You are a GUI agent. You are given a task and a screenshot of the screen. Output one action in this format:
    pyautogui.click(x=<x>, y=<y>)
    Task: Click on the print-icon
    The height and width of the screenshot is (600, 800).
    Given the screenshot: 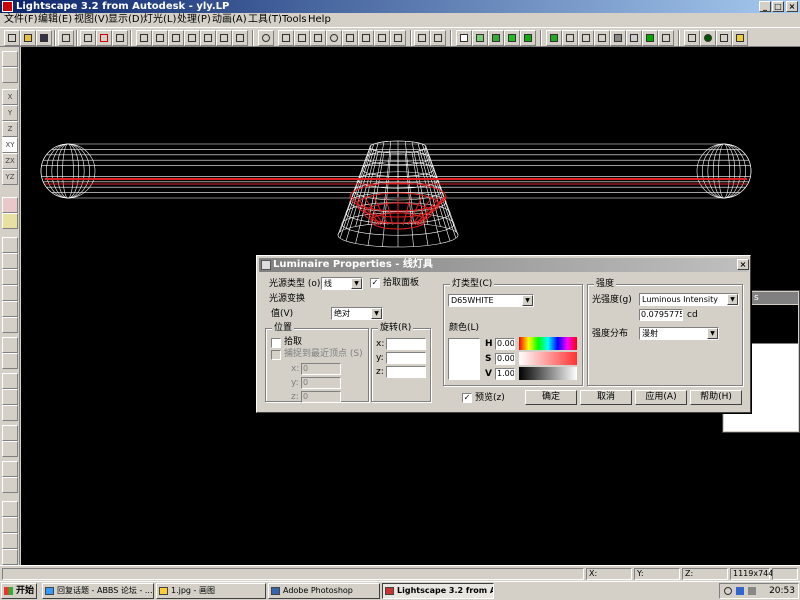 What is the action you would take?
    pyautogui.click(x=88, y=38)
    